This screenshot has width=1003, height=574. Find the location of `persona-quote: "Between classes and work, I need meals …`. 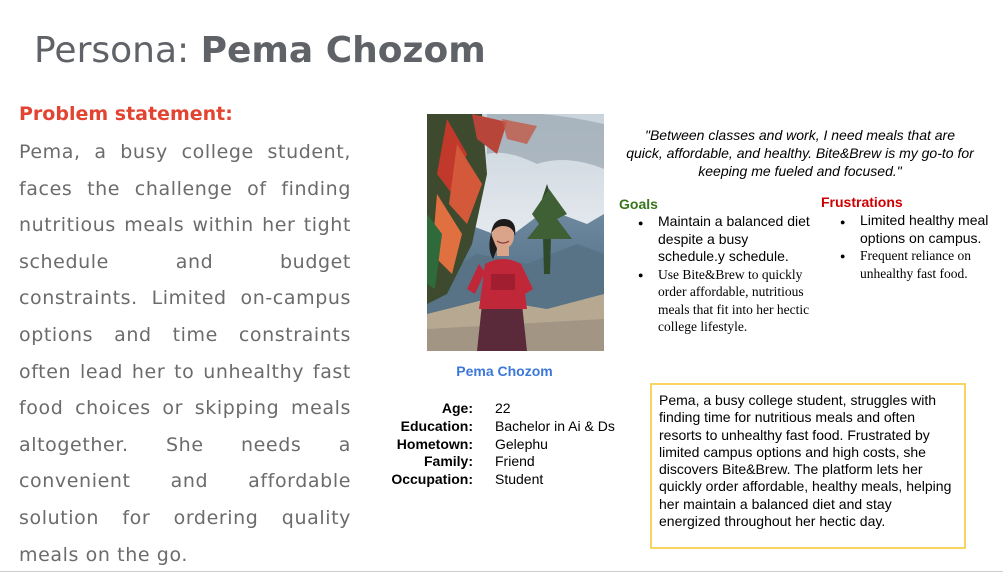

persona-quote: "Between classes and work, I need meals … is located at coordinates (800, 153).